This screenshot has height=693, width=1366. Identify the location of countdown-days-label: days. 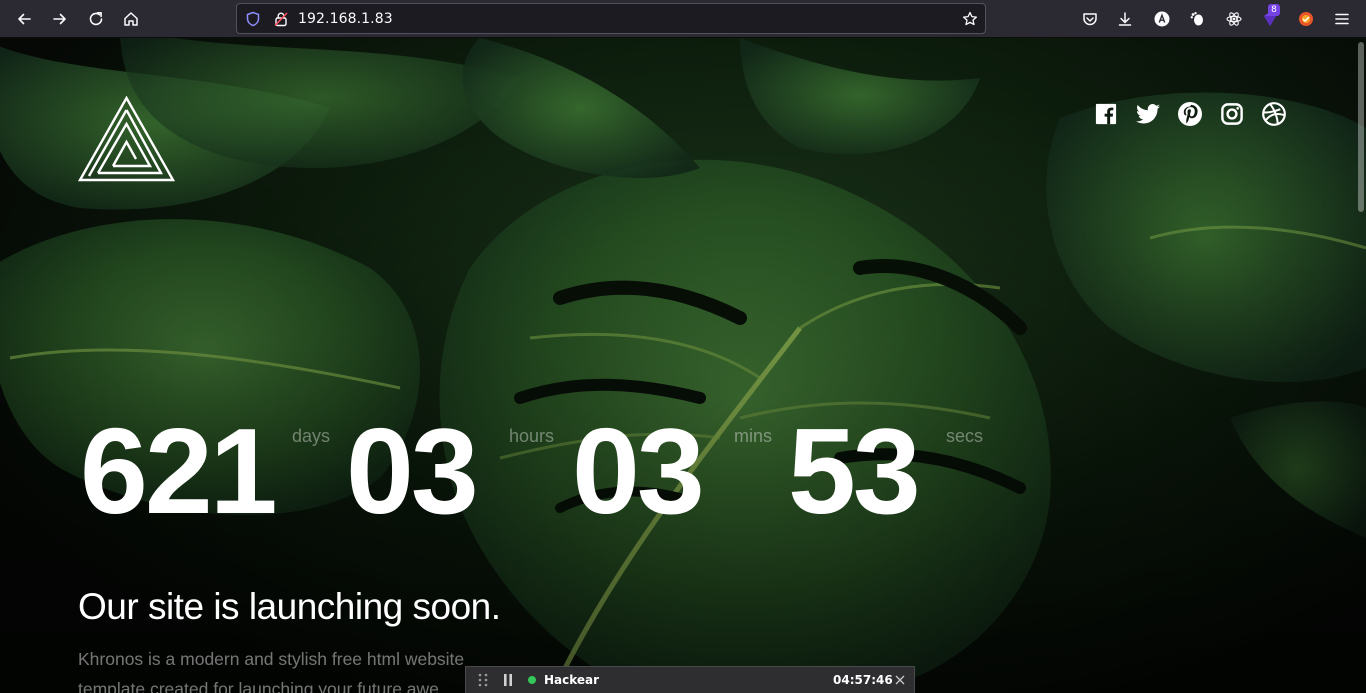
(311, 436).